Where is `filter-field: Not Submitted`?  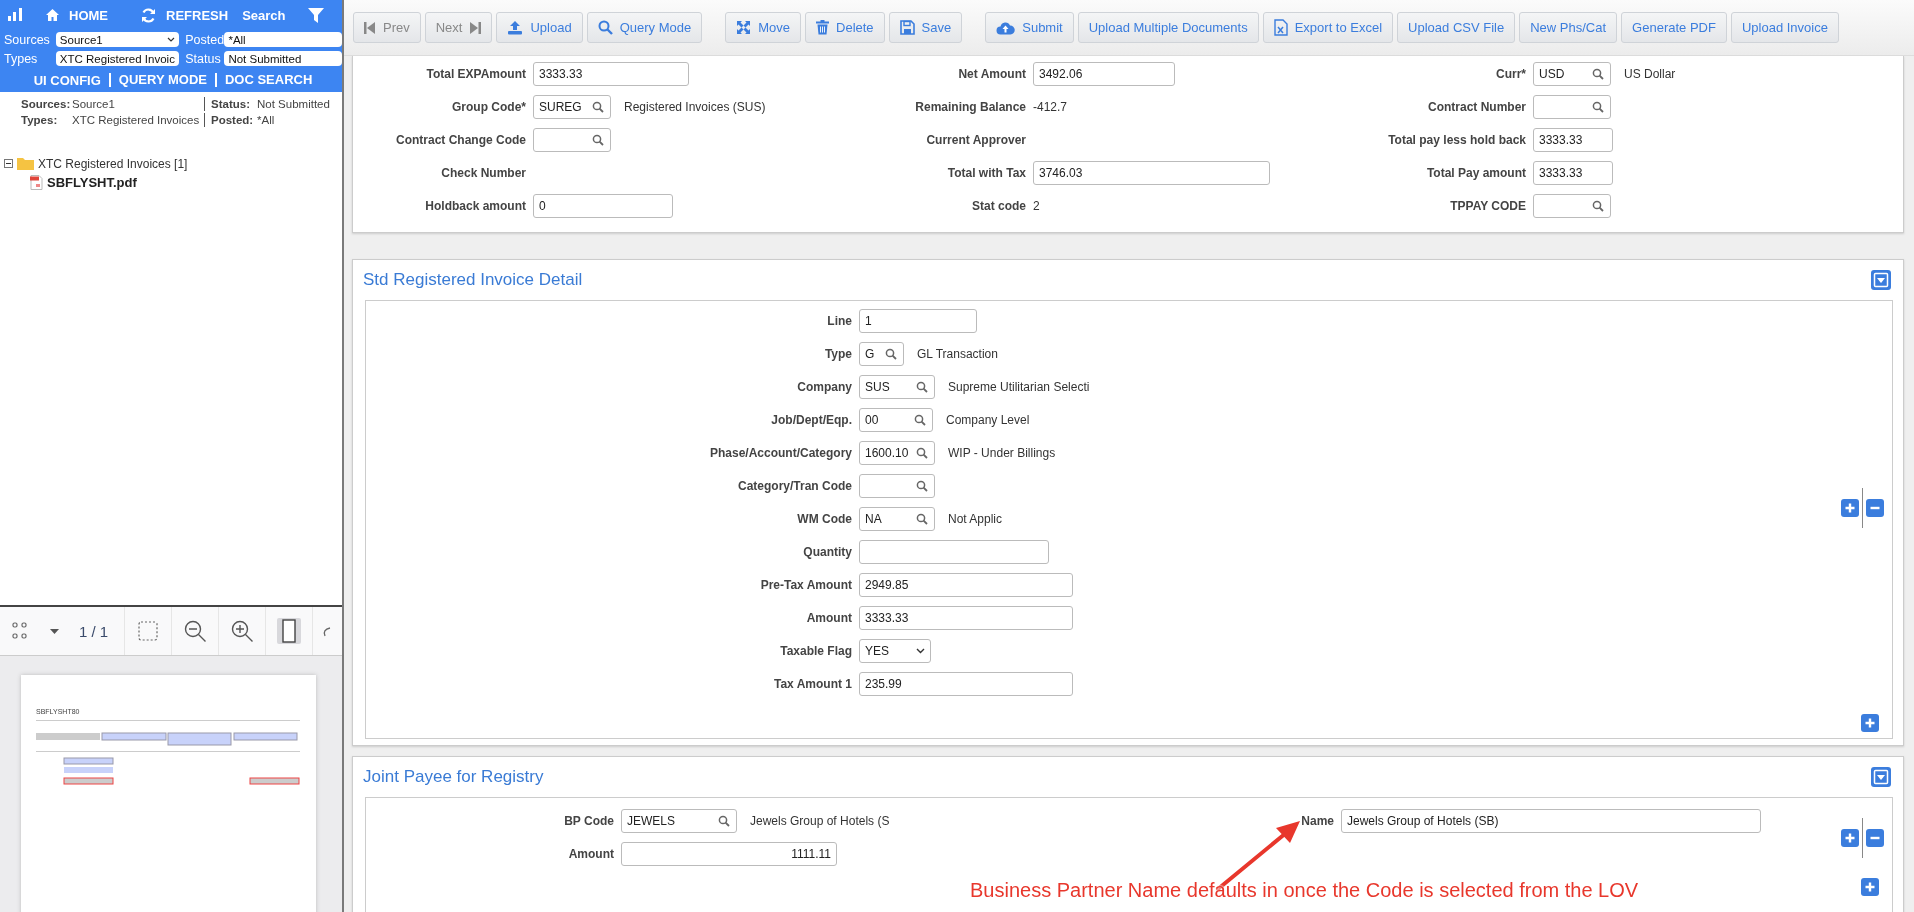
filter-field: Not Submitted is located at coordinates (283, 58).